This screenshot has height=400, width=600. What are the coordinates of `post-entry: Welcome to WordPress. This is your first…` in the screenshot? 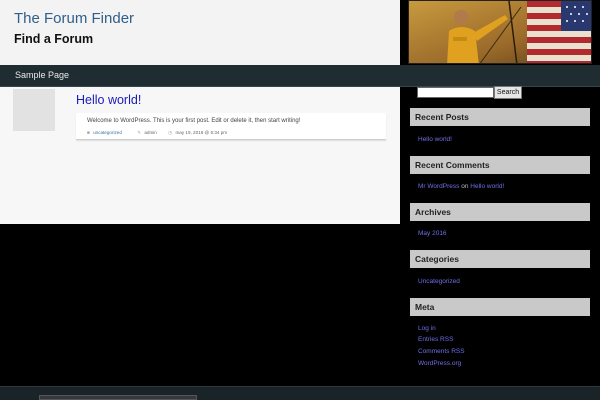 It's located at (231, 126).